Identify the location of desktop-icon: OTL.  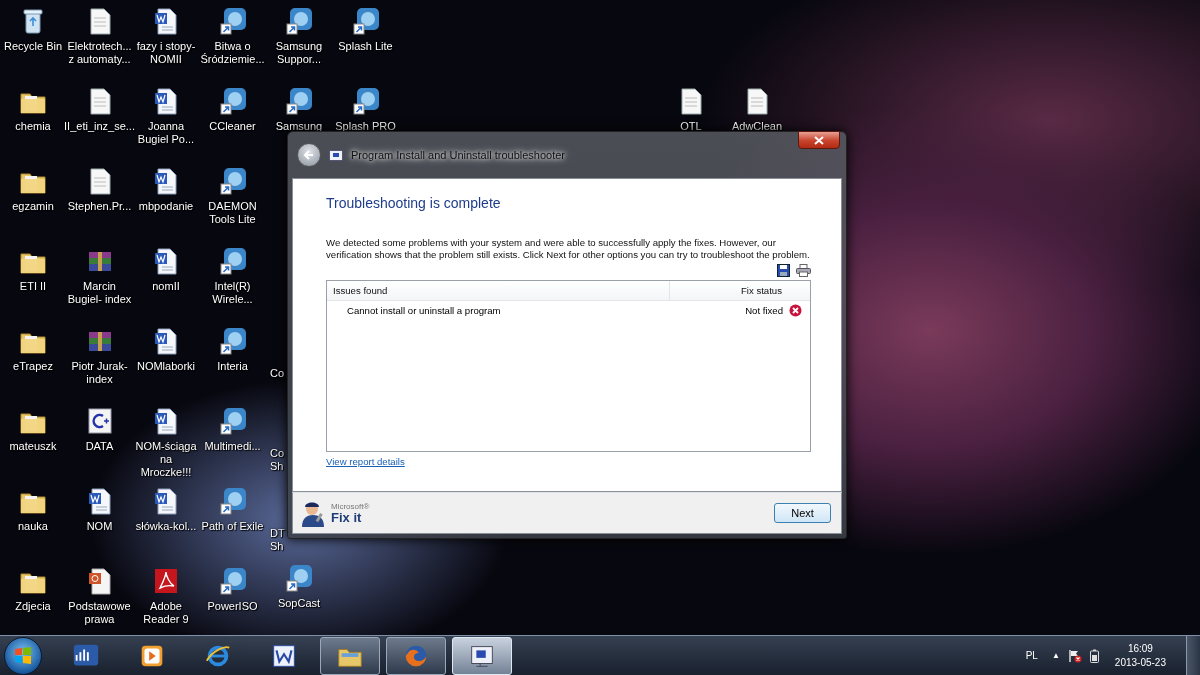
(691, 107).